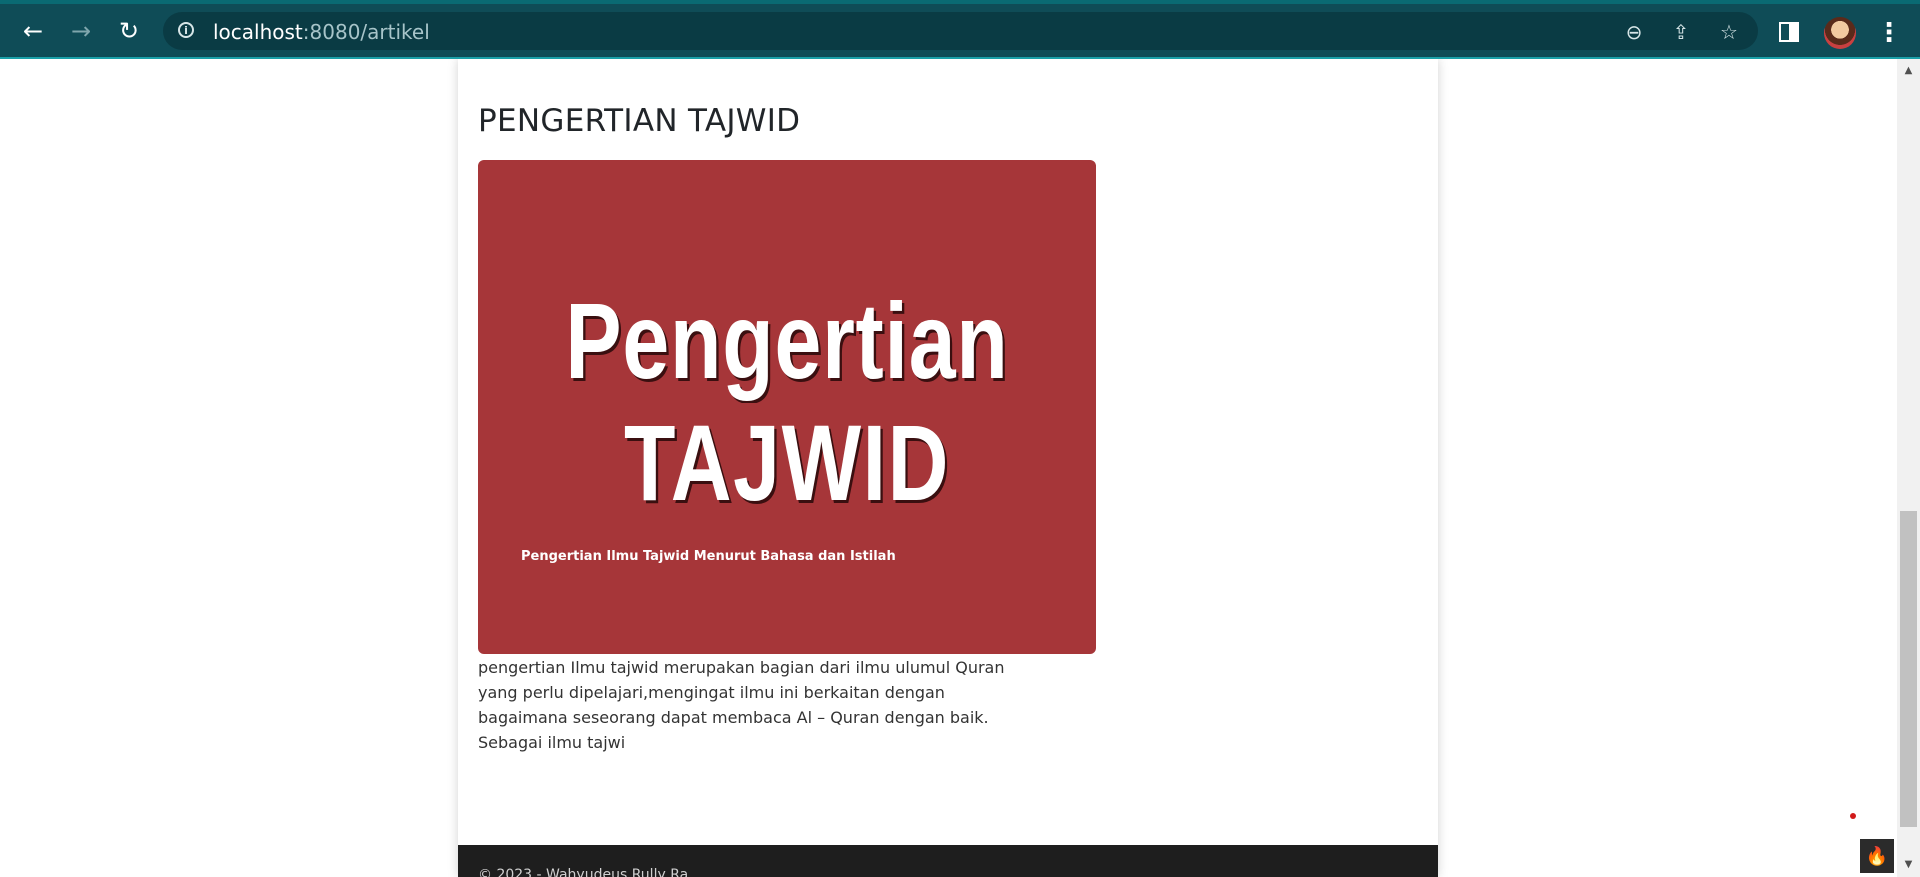 This screenshot has height=877, width=1920. What do you see at coordinates (129, 31) in the screenshot?
I see `reload-icon: ↻` at bounding box center [129, 31].